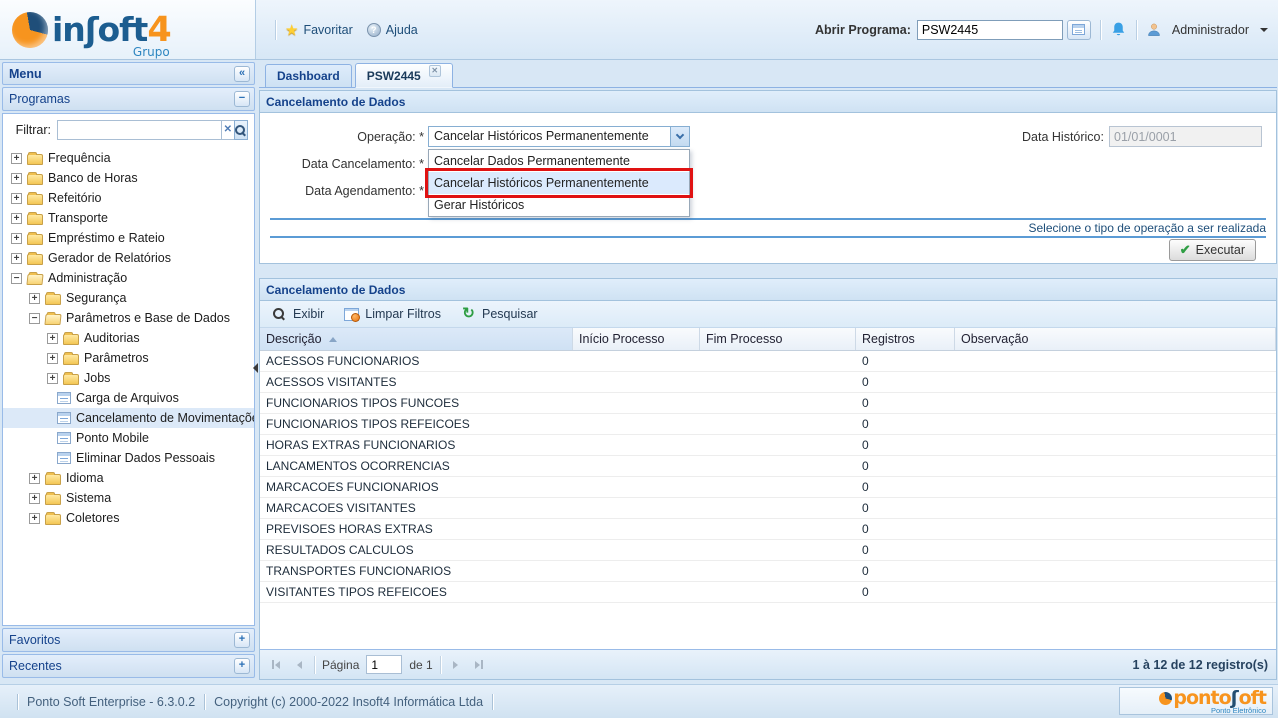 This screenshot has height=718, width=1278. Describe the element at coordinates (240, 130) in the screenshot. I see `filter-search-button` at that location.